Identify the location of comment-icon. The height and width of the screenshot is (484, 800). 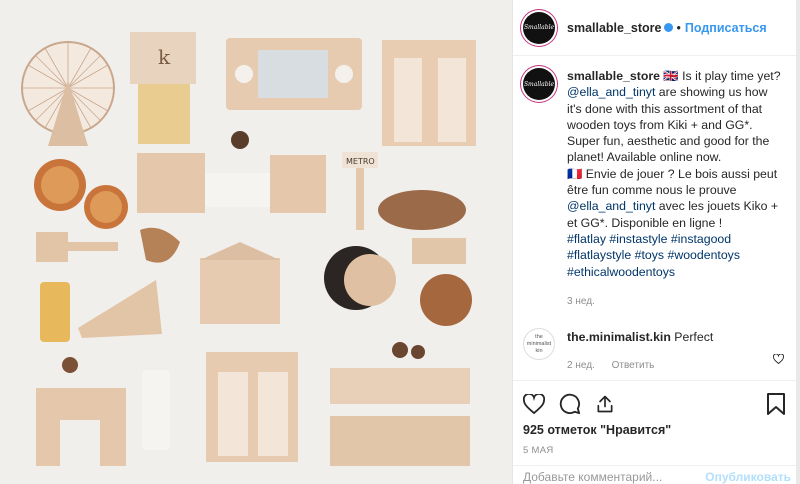
(570, 404).